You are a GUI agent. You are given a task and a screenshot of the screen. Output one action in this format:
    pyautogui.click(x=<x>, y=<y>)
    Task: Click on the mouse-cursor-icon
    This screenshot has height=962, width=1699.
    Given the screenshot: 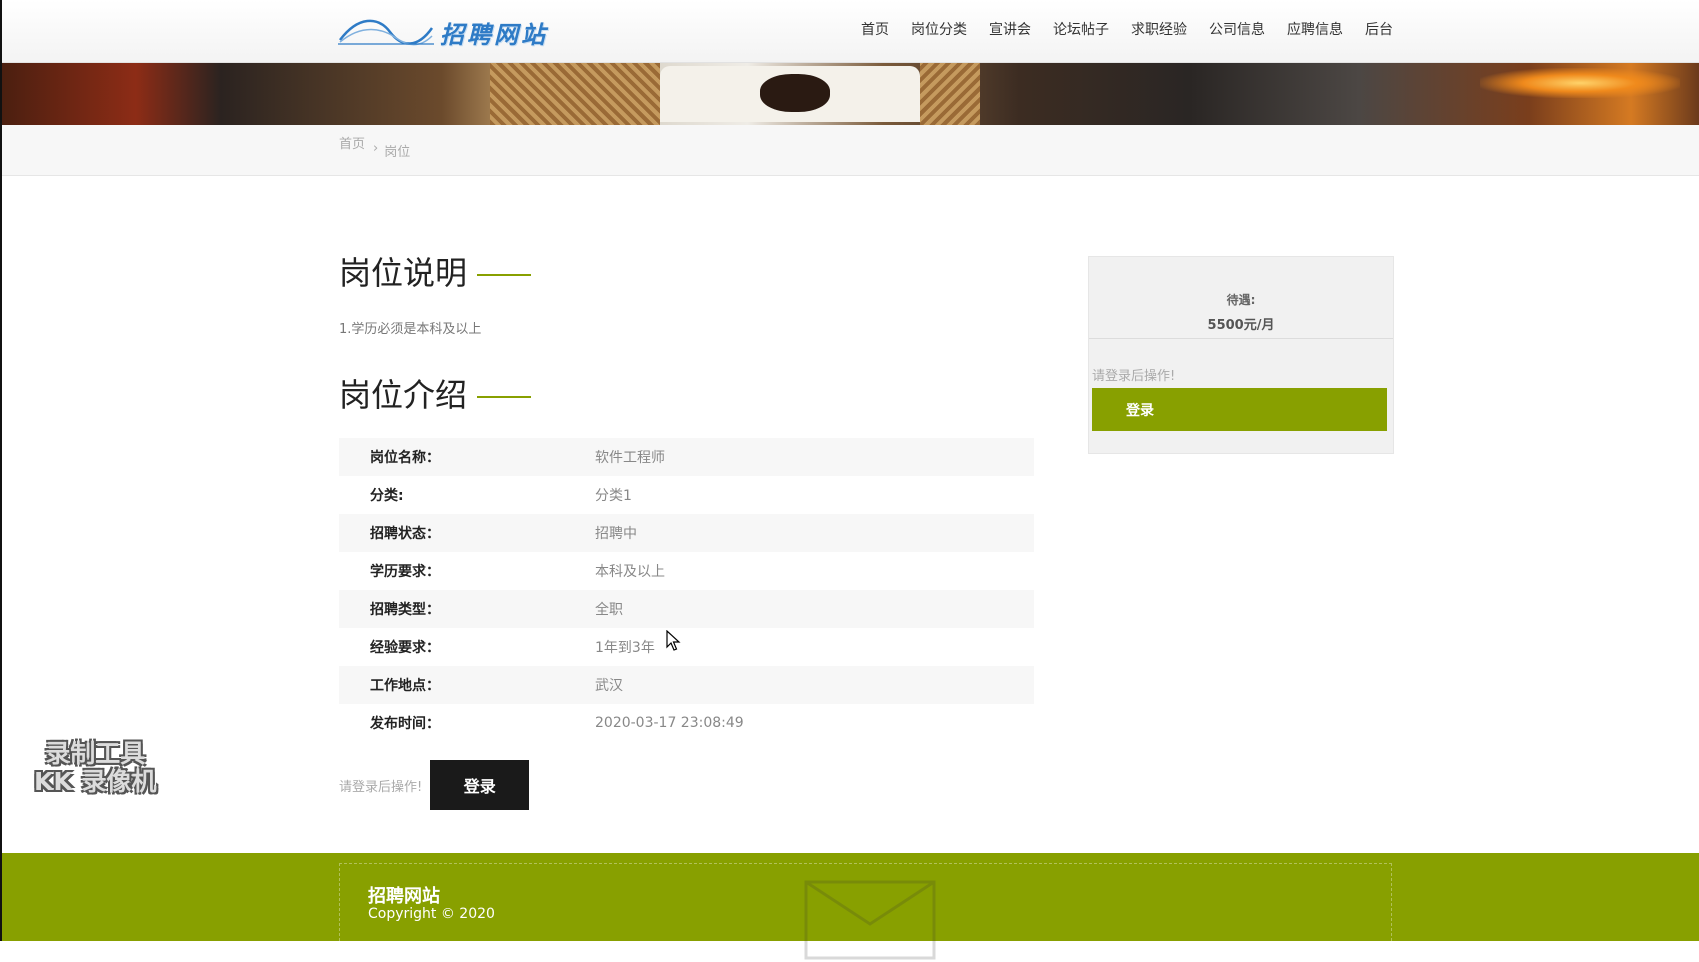 What is the action you would take?
    pyautogui.click(x=673, y=640)
    